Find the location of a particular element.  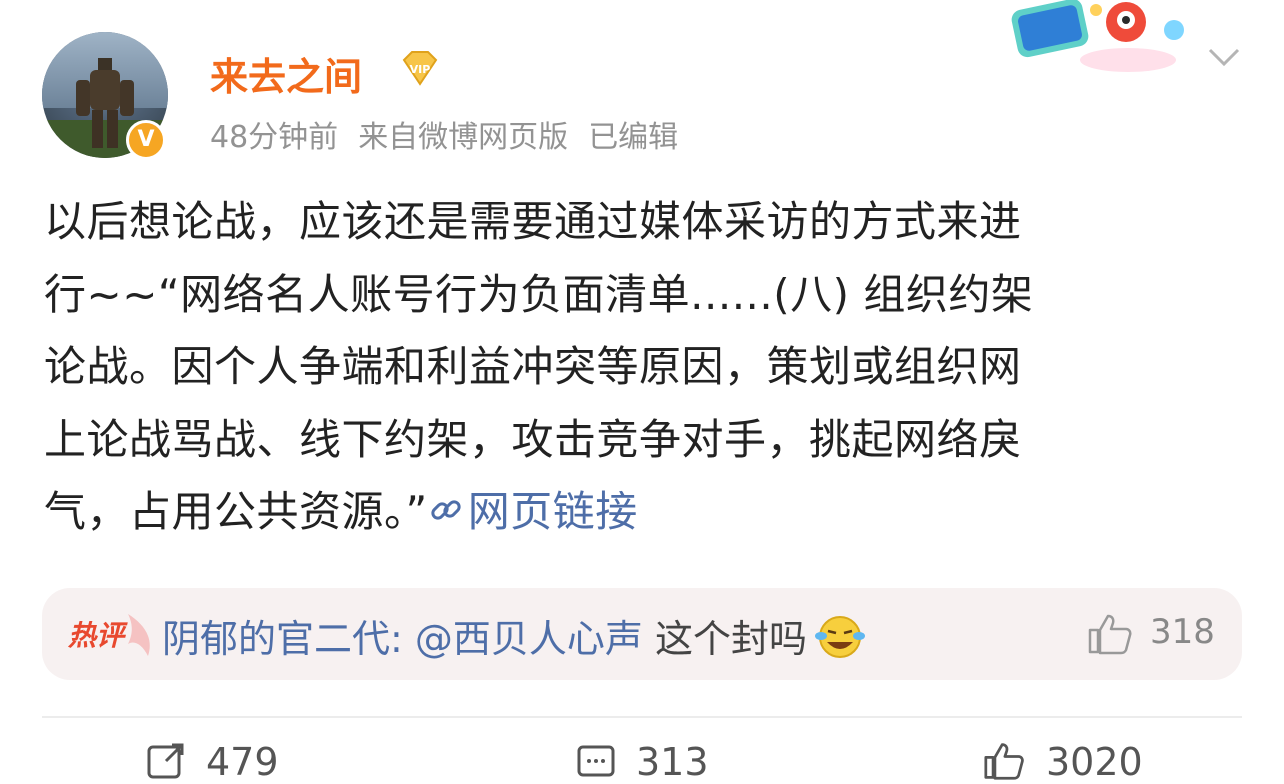

edited-label: 已编辑 is located at coordinates (633, 137).